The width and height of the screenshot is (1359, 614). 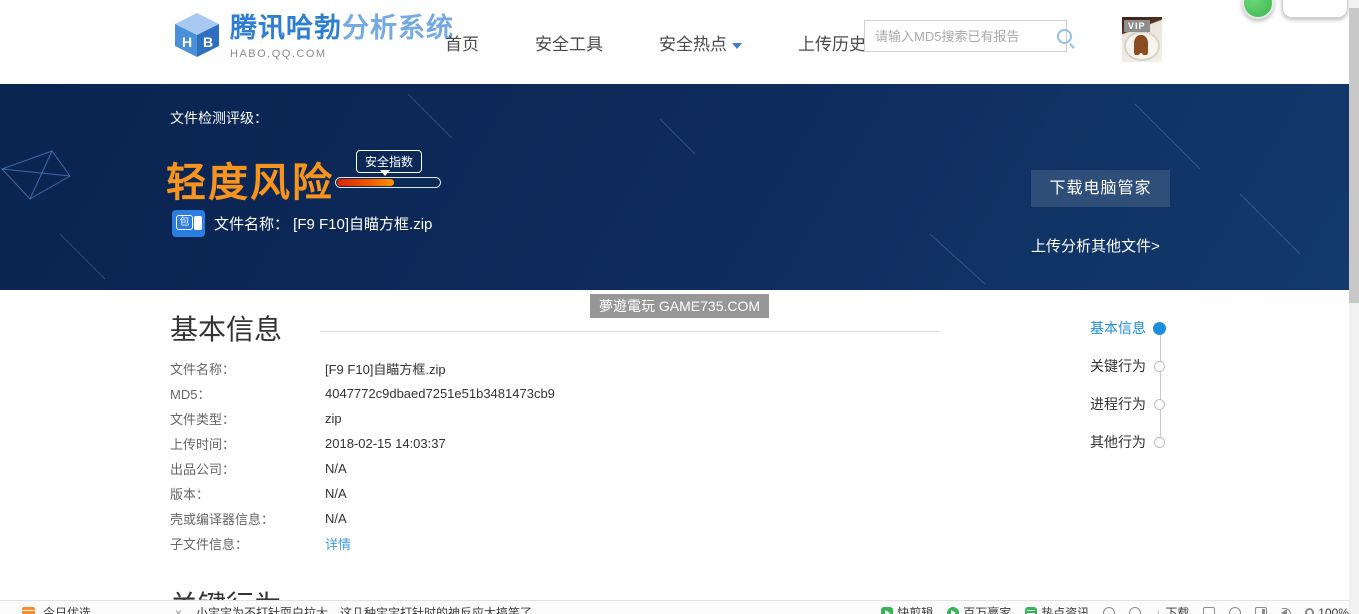 What do you see at coordinates (286, 28) in the screenshot?
I see `brand-title-primary: 腾讯哈勃` at bounding box center [286, 28].